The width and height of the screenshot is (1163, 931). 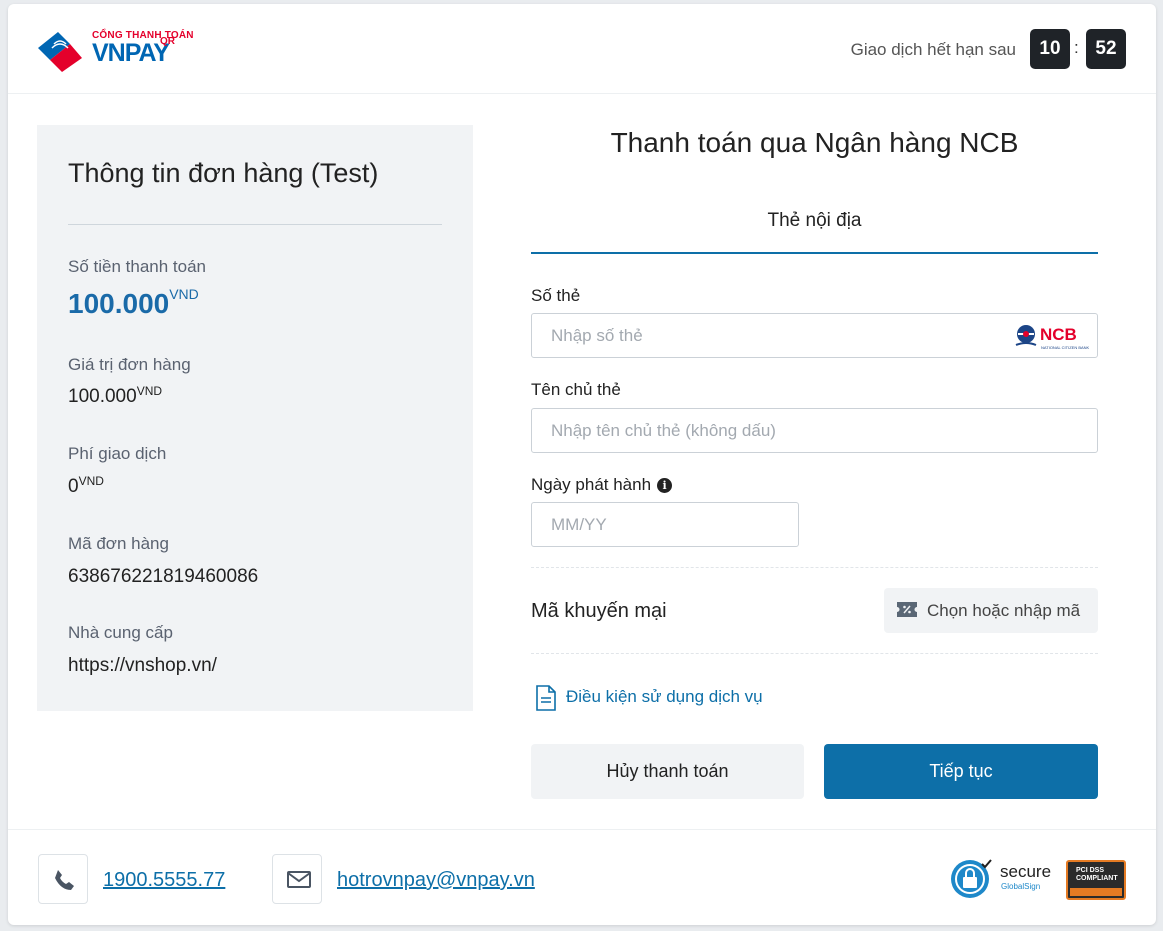 I want to click on ncb-bank-logo: NCB NATIONAL CITIZEN BANK, so click(x=1055, y=337).